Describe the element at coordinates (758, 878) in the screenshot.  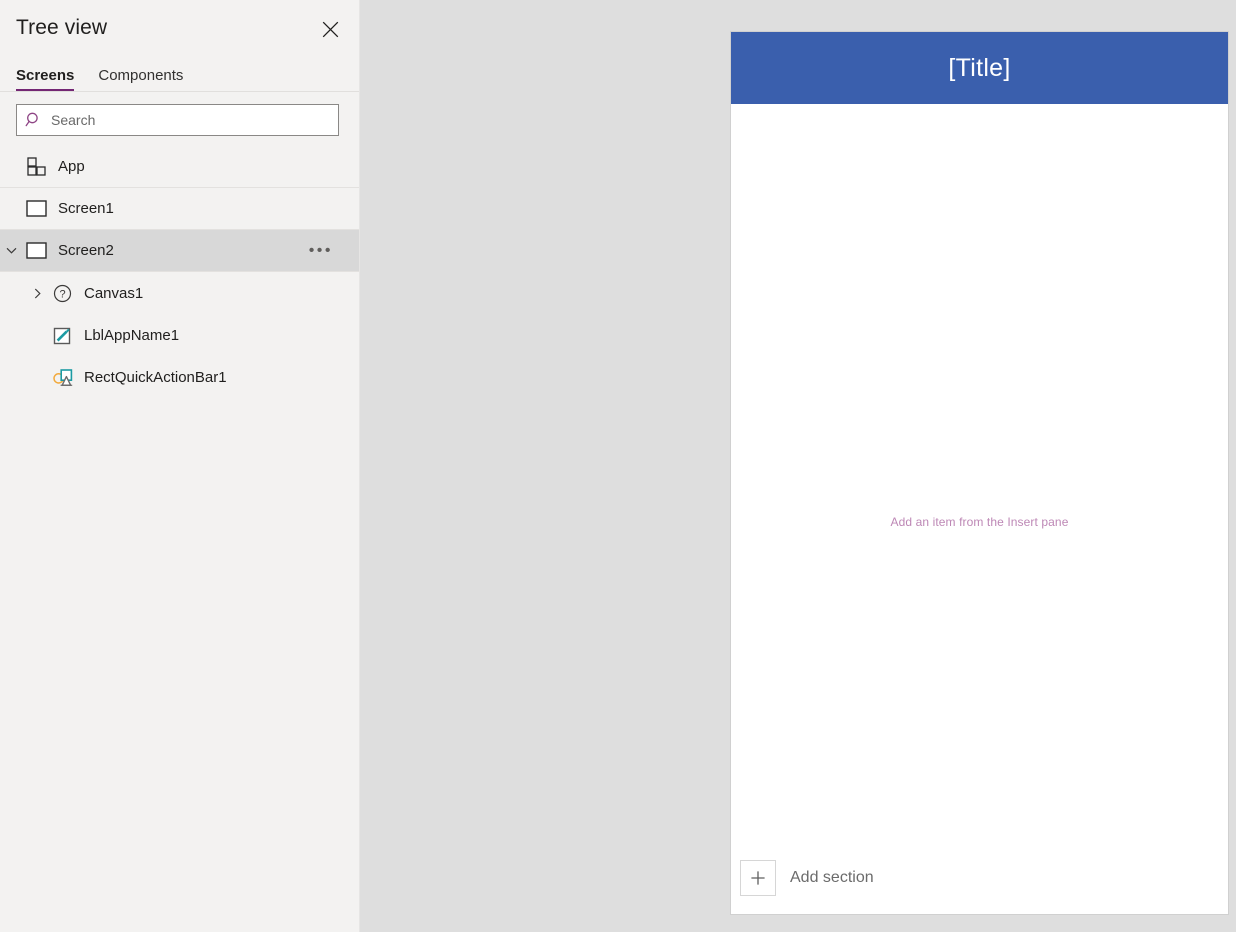
I see `plus-icon` at that location.